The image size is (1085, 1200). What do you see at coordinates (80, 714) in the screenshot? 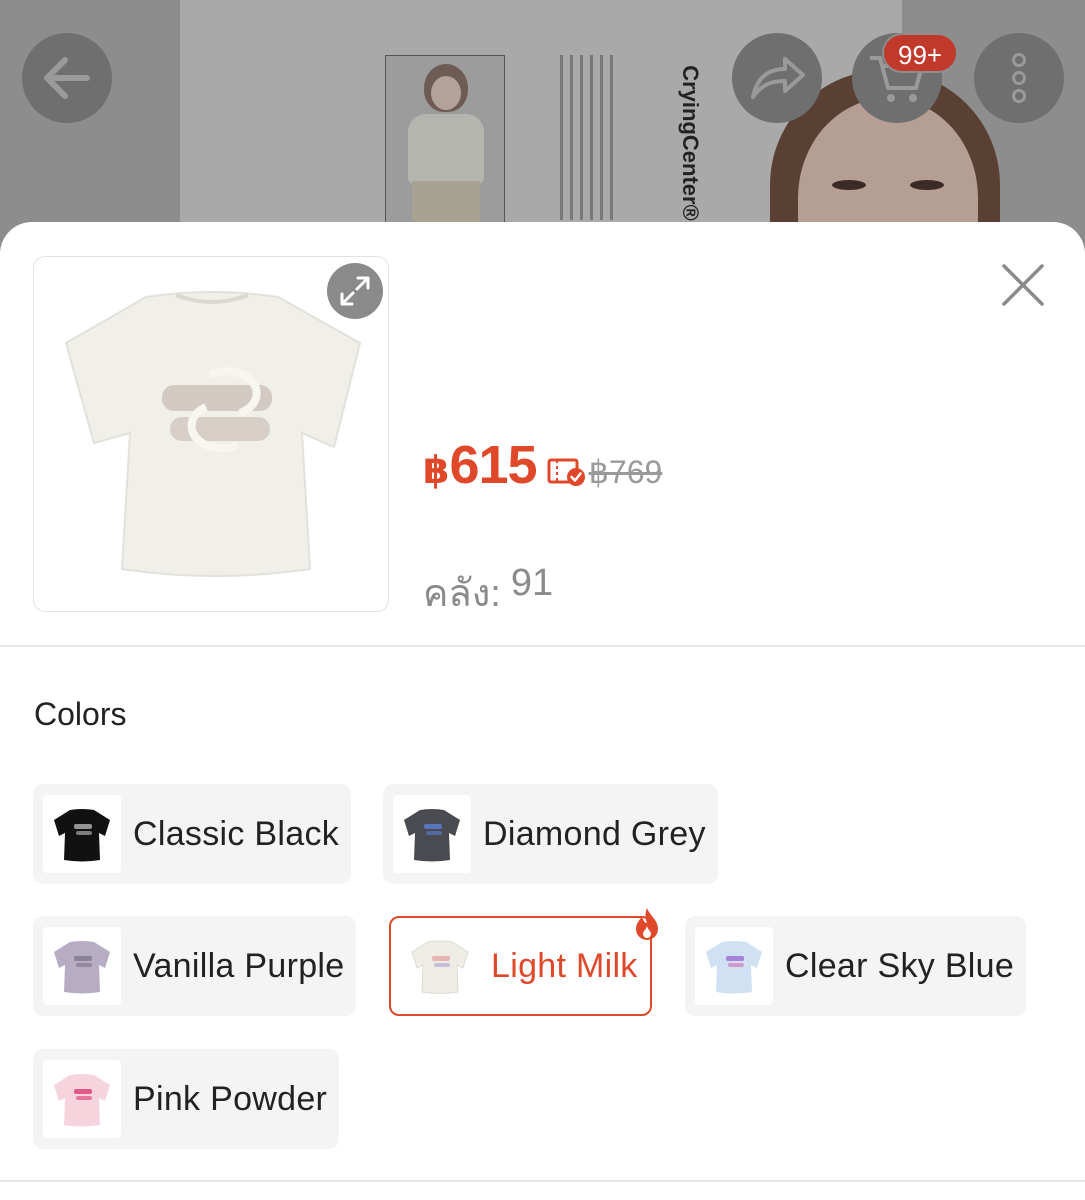
I see `colors-section-title: Colors` at bounding box center [80, 714].